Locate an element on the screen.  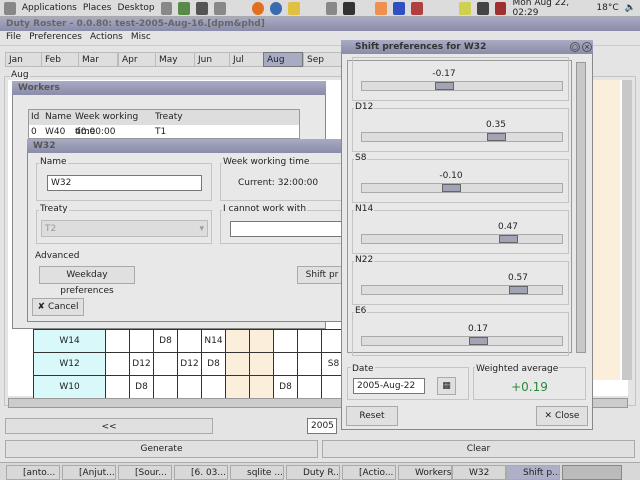
menu-file: File is located at coordinates (13, 38).